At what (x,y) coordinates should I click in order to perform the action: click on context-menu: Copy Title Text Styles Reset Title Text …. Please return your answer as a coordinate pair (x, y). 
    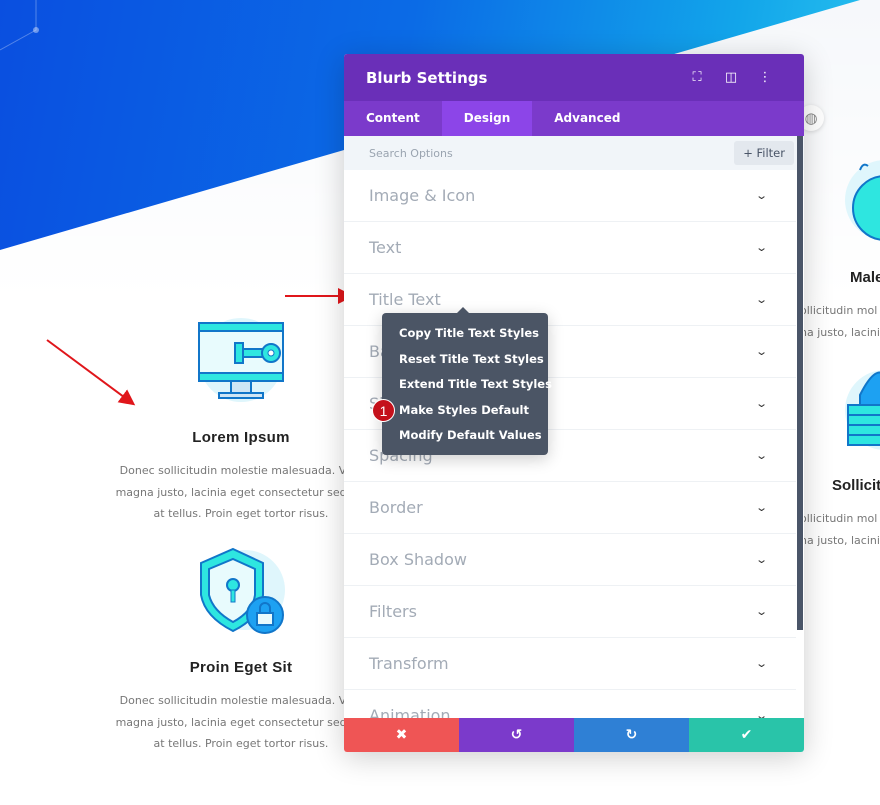
    Looking at the image, I should click on (467, 381).